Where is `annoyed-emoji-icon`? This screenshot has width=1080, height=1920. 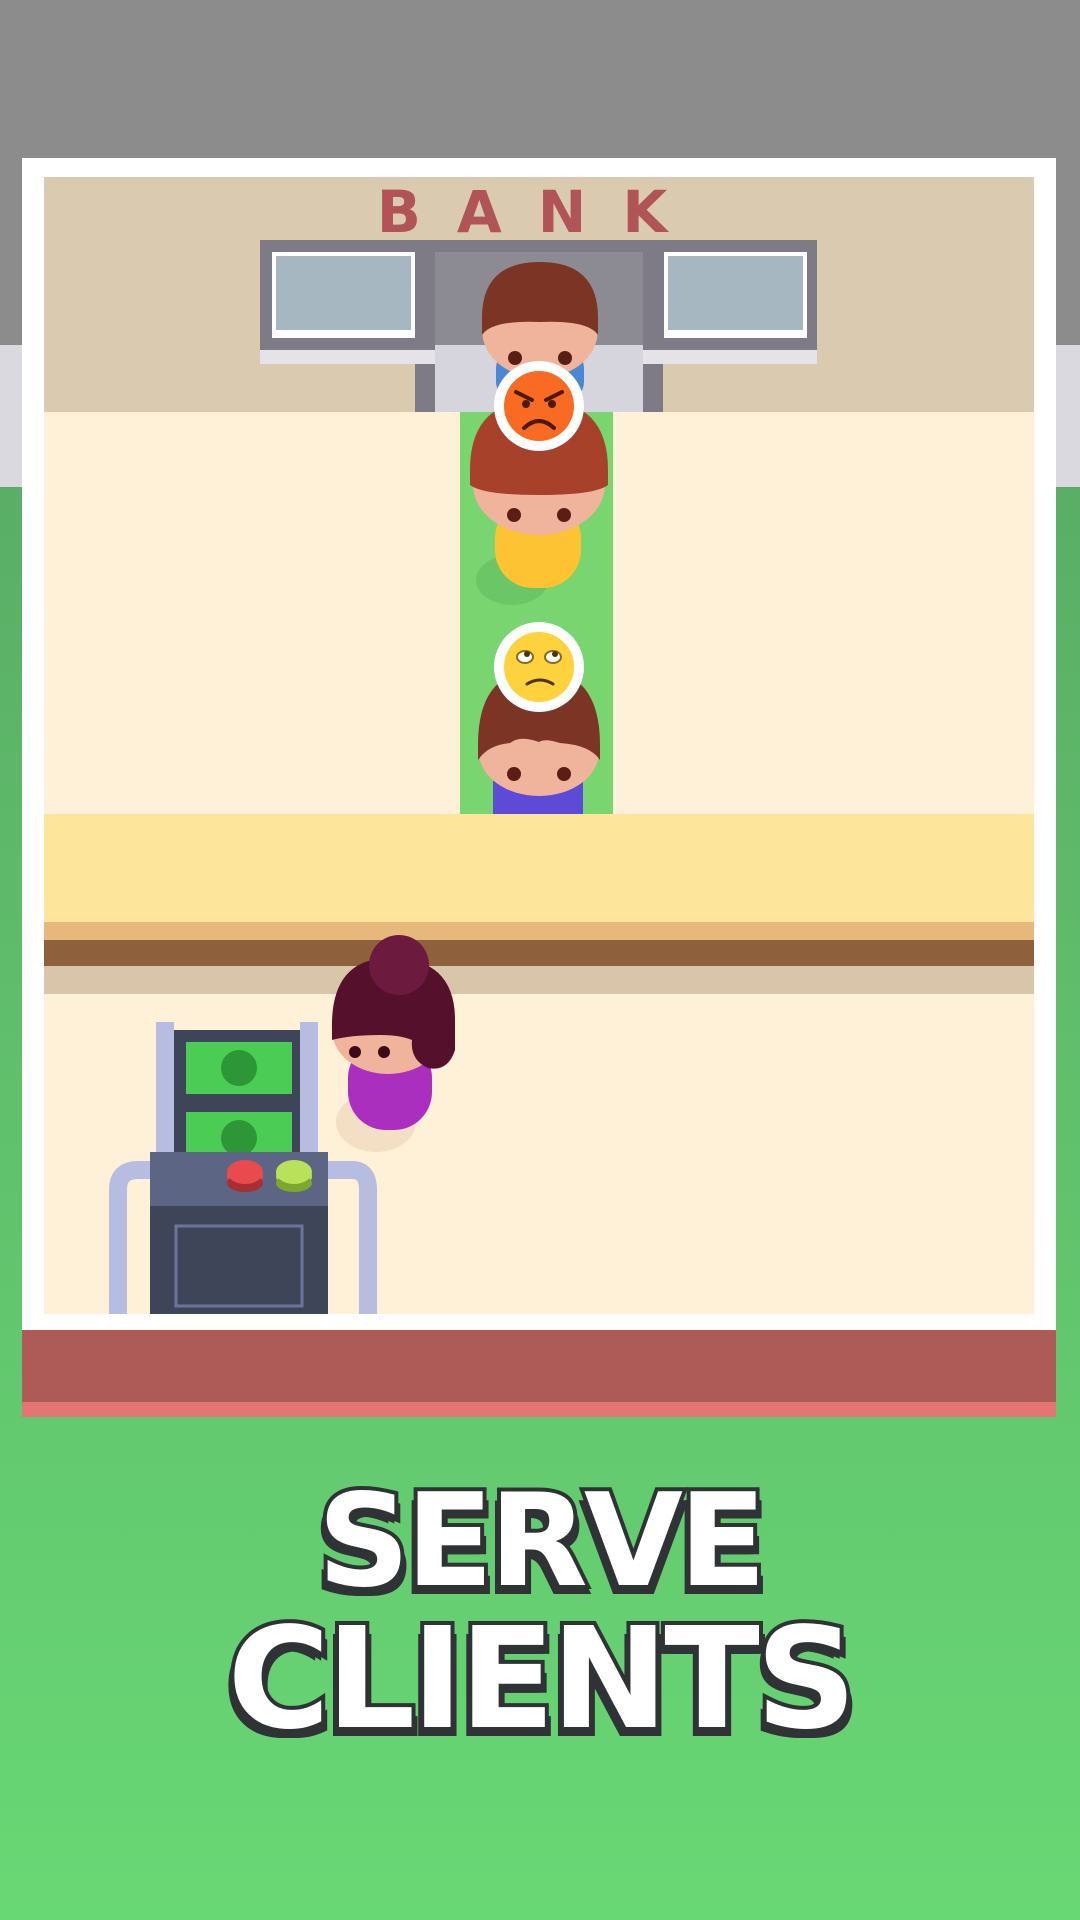
annoyed-emoji-icon is located at coordinates (539, 667).